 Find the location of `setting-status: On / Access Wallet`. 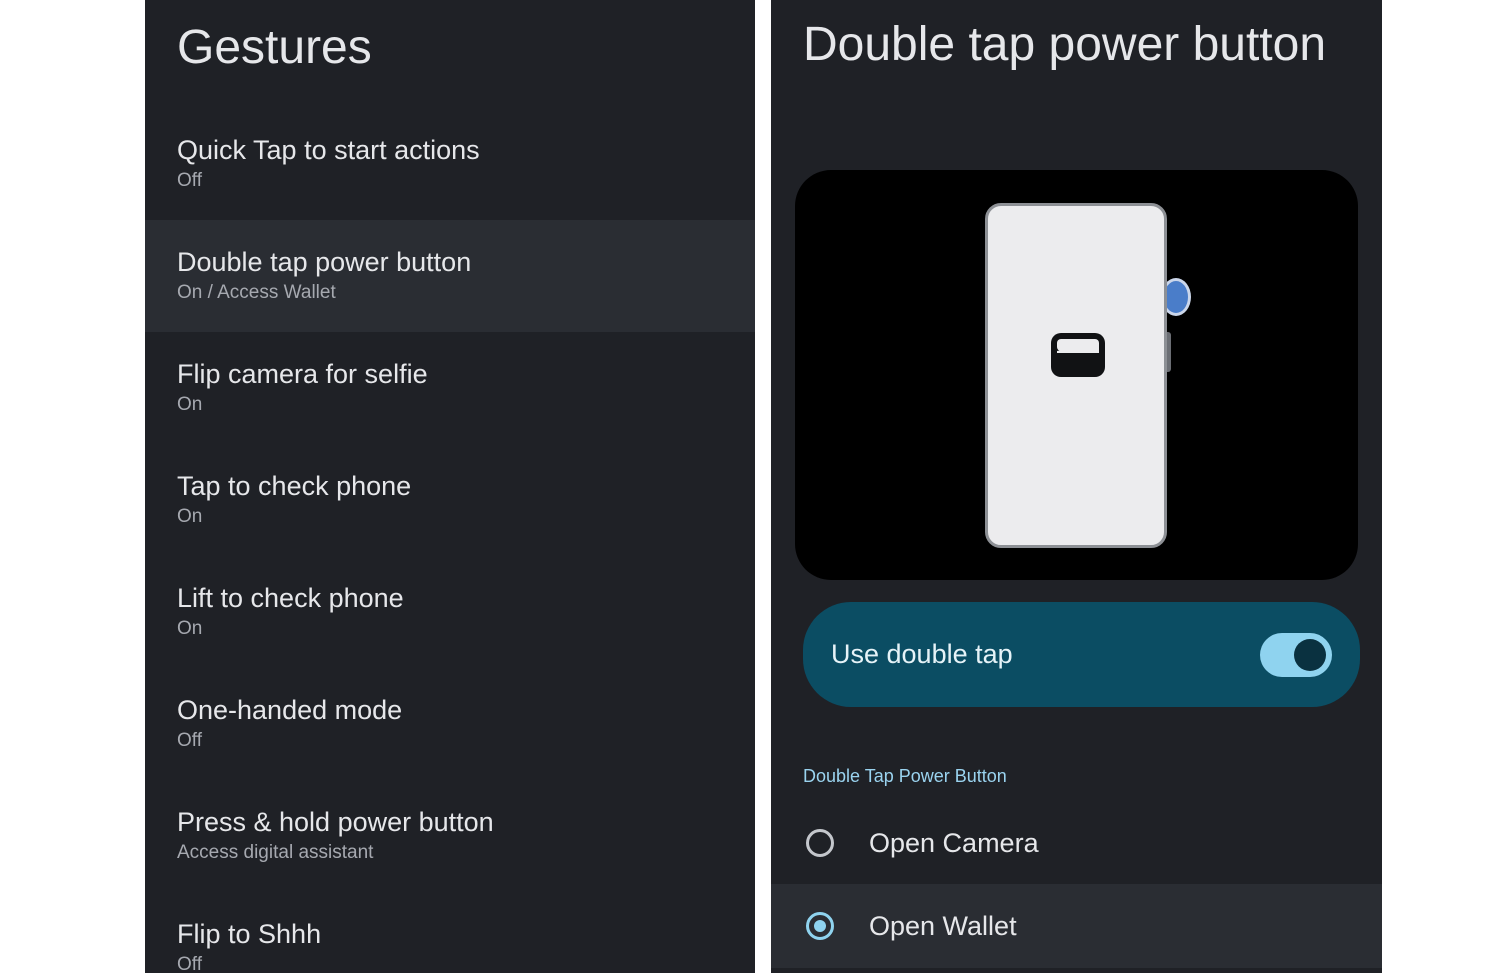

setting-status: On / Access Wallet is located at coordinates (256, 292).